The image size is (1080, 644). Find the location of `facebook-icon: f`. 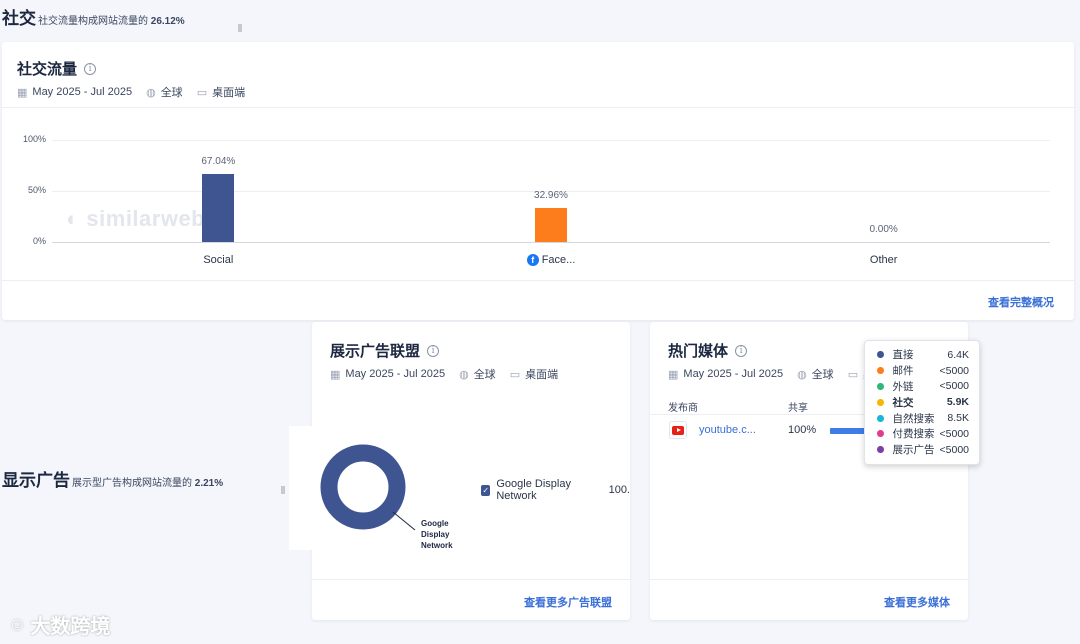

facebook-icon: f is located at coordinates (532, 260).